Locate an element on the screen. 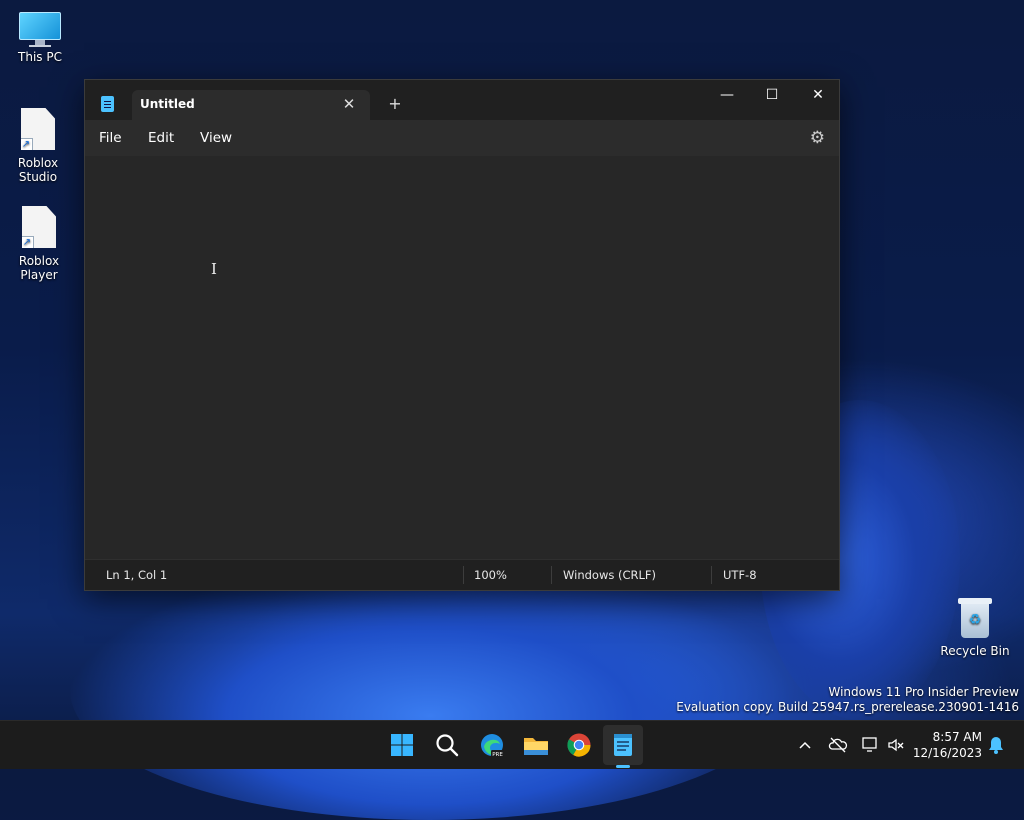  close-tab-icon: ✕ is located at coordinates (349, 104).